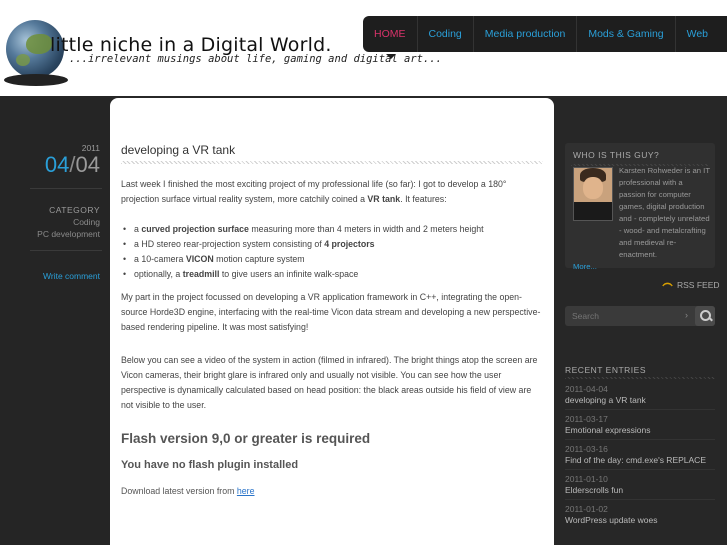 This screenshot has height=558, width=727. Describe the element at coordinates (625, 34) in the screenshot. I see `nav-item-mods-gaming: Mods & Gaming` at that location.